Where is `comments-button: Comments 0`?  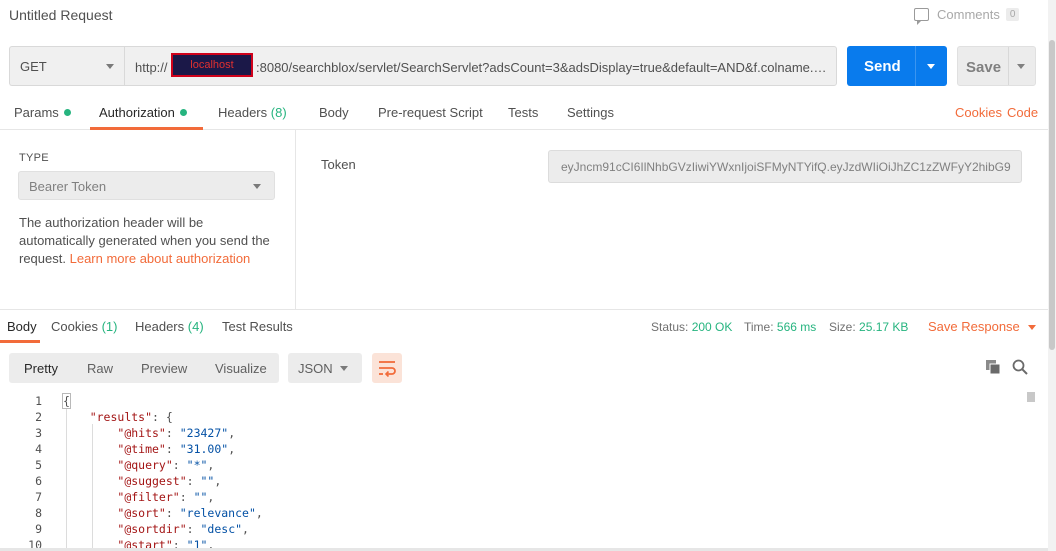
comments-button: Comments 0 is located at coordinates (967, 16).